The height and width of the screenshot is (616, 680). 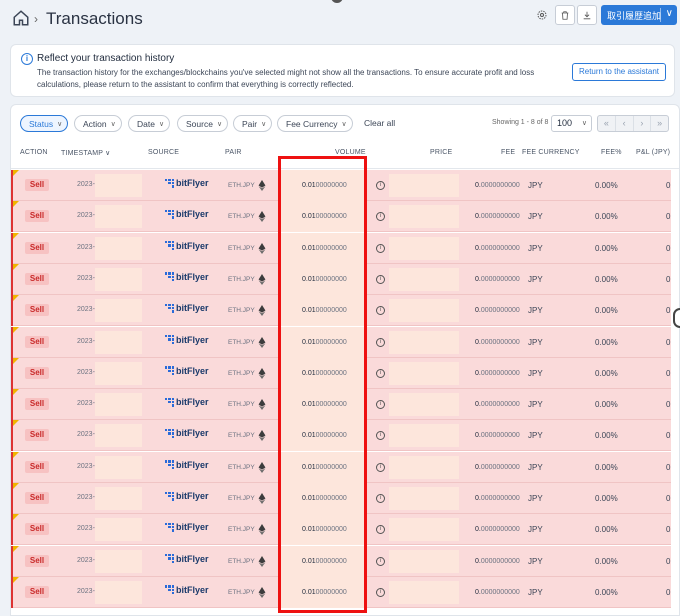 I want to click on add-transaction-history-button: 取引履歴追加 ∨, so click(x=639, y=15).